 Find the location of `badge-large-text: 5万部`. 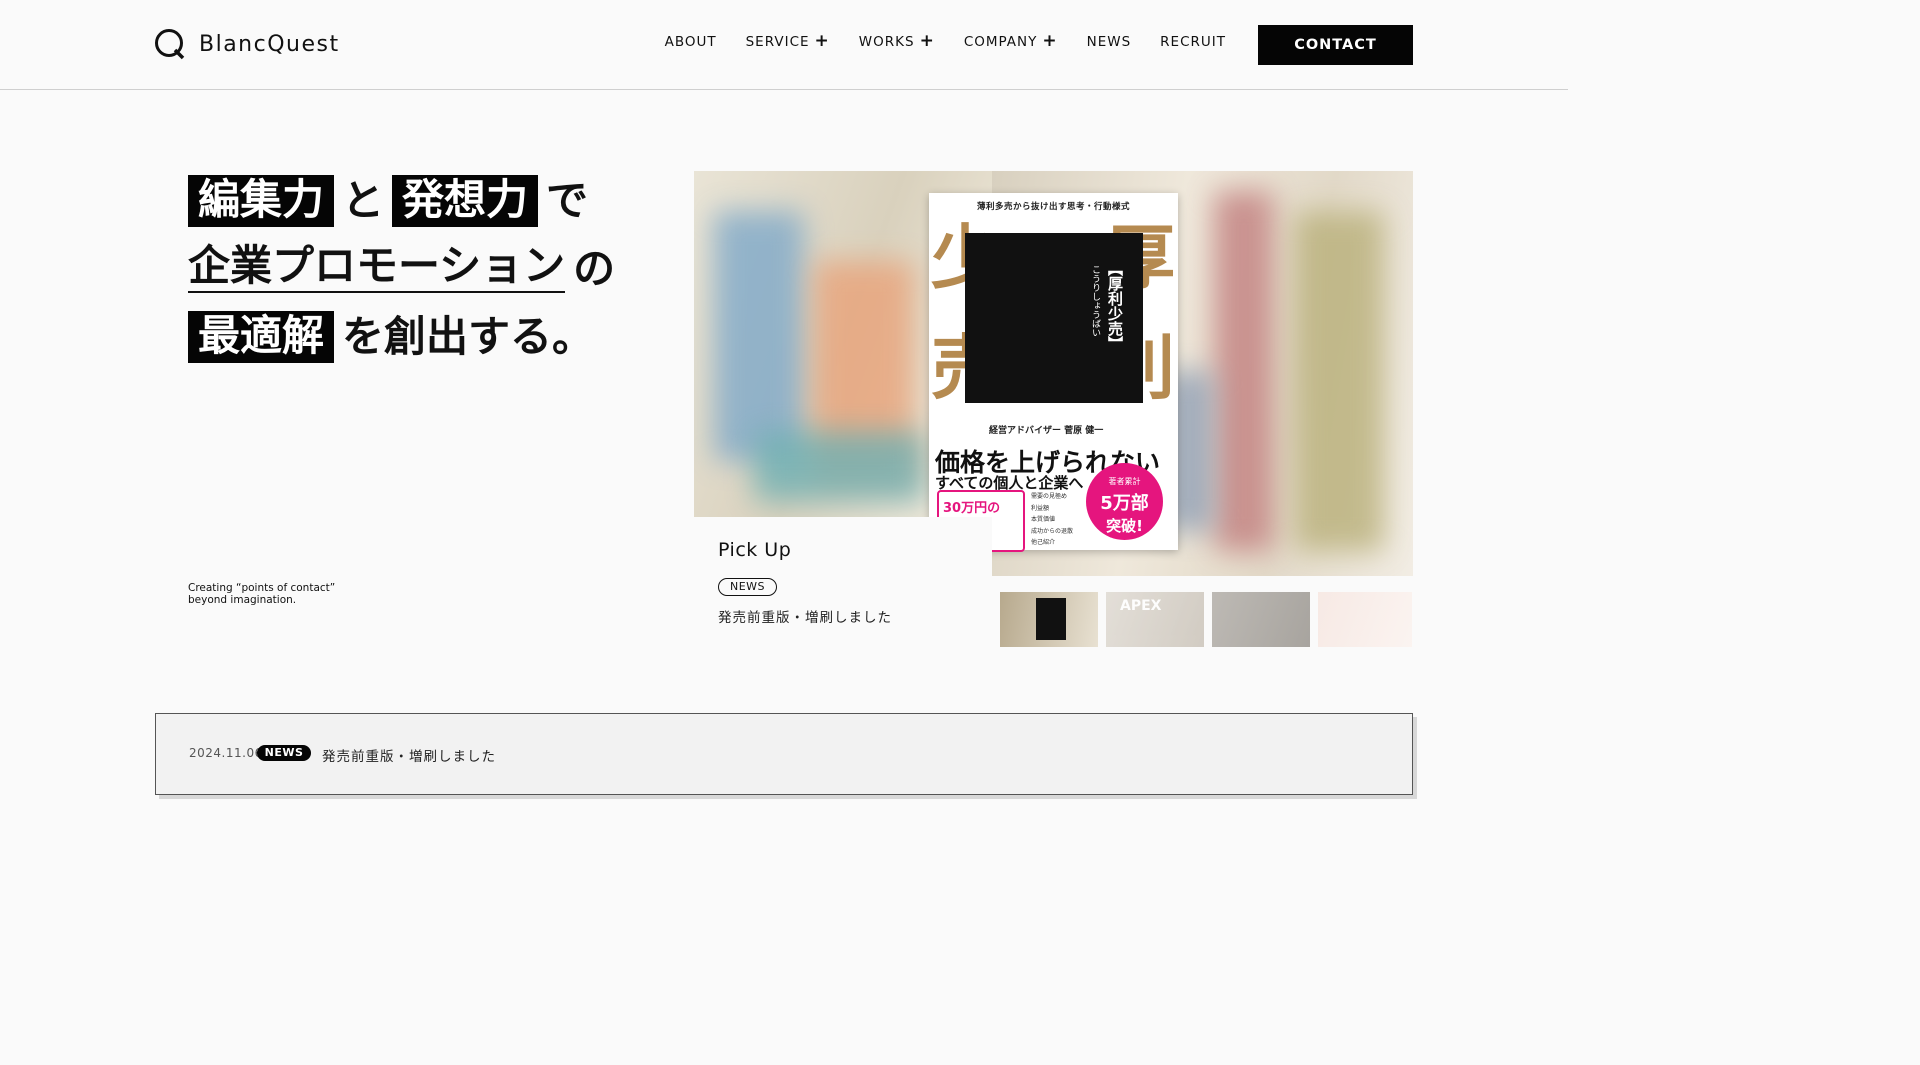

badge-large-text: 5万部 is located at coordinates (1124, 503).